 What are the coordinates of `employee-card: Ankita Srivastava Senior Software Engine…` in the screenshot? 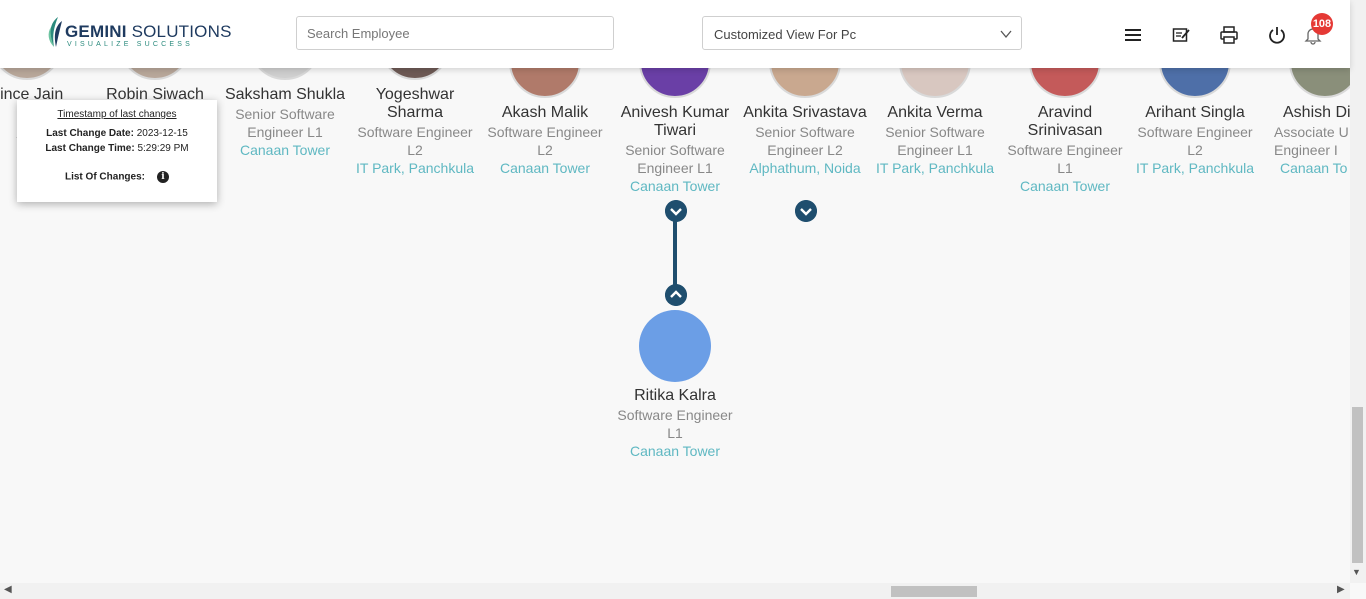 It's located at (805, 140).